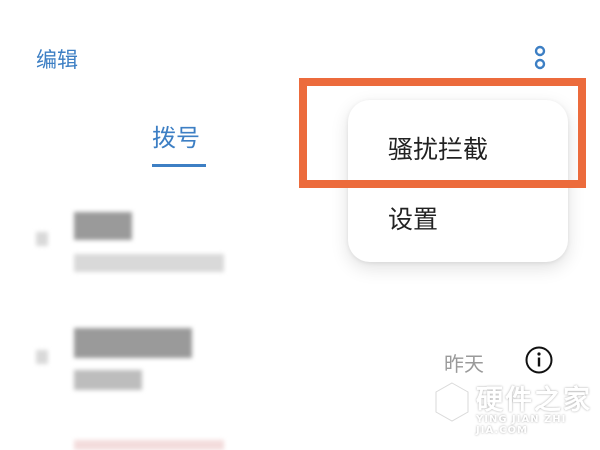 The width and height of the screenshot is (600, 450). Describe the element at coordinates (539, 360) in the screenshot. I see `info-icon` at that location.